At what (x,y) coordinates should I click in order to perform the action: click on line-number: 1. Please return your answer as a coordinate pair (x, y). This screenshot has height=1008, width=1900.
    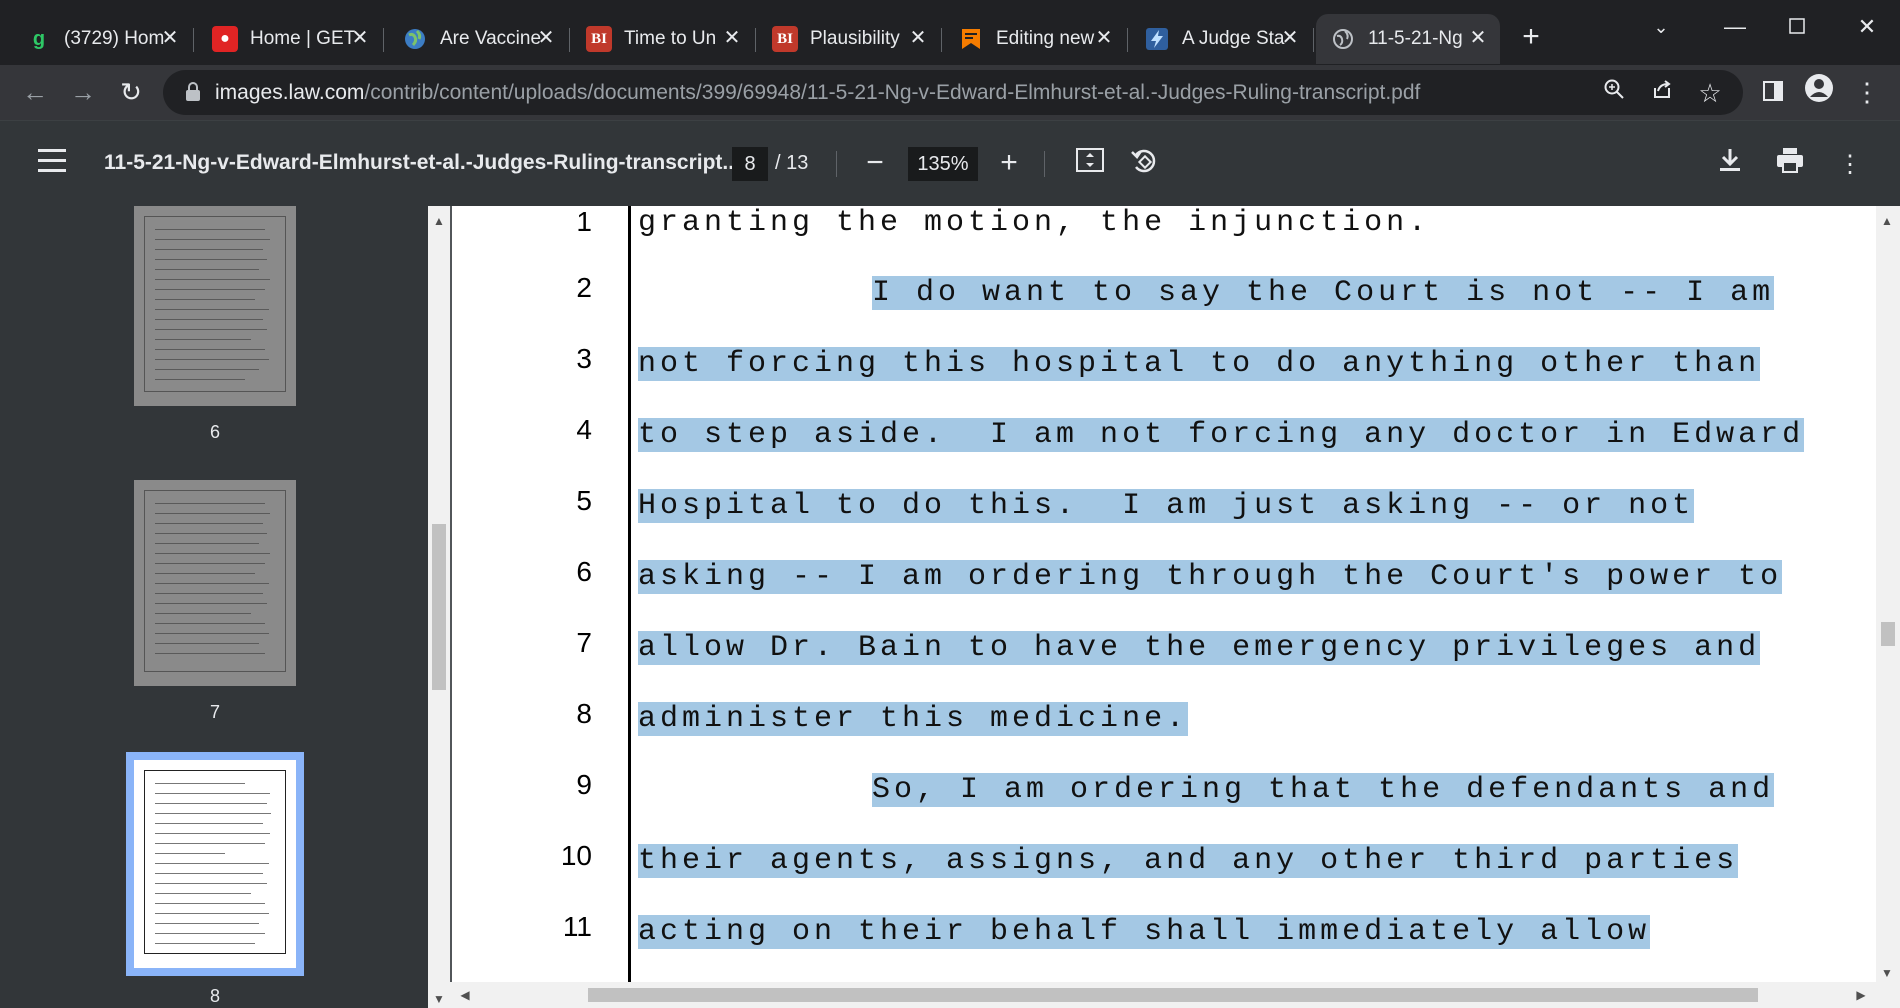
    Looking at the image, I should click on (584, 221).